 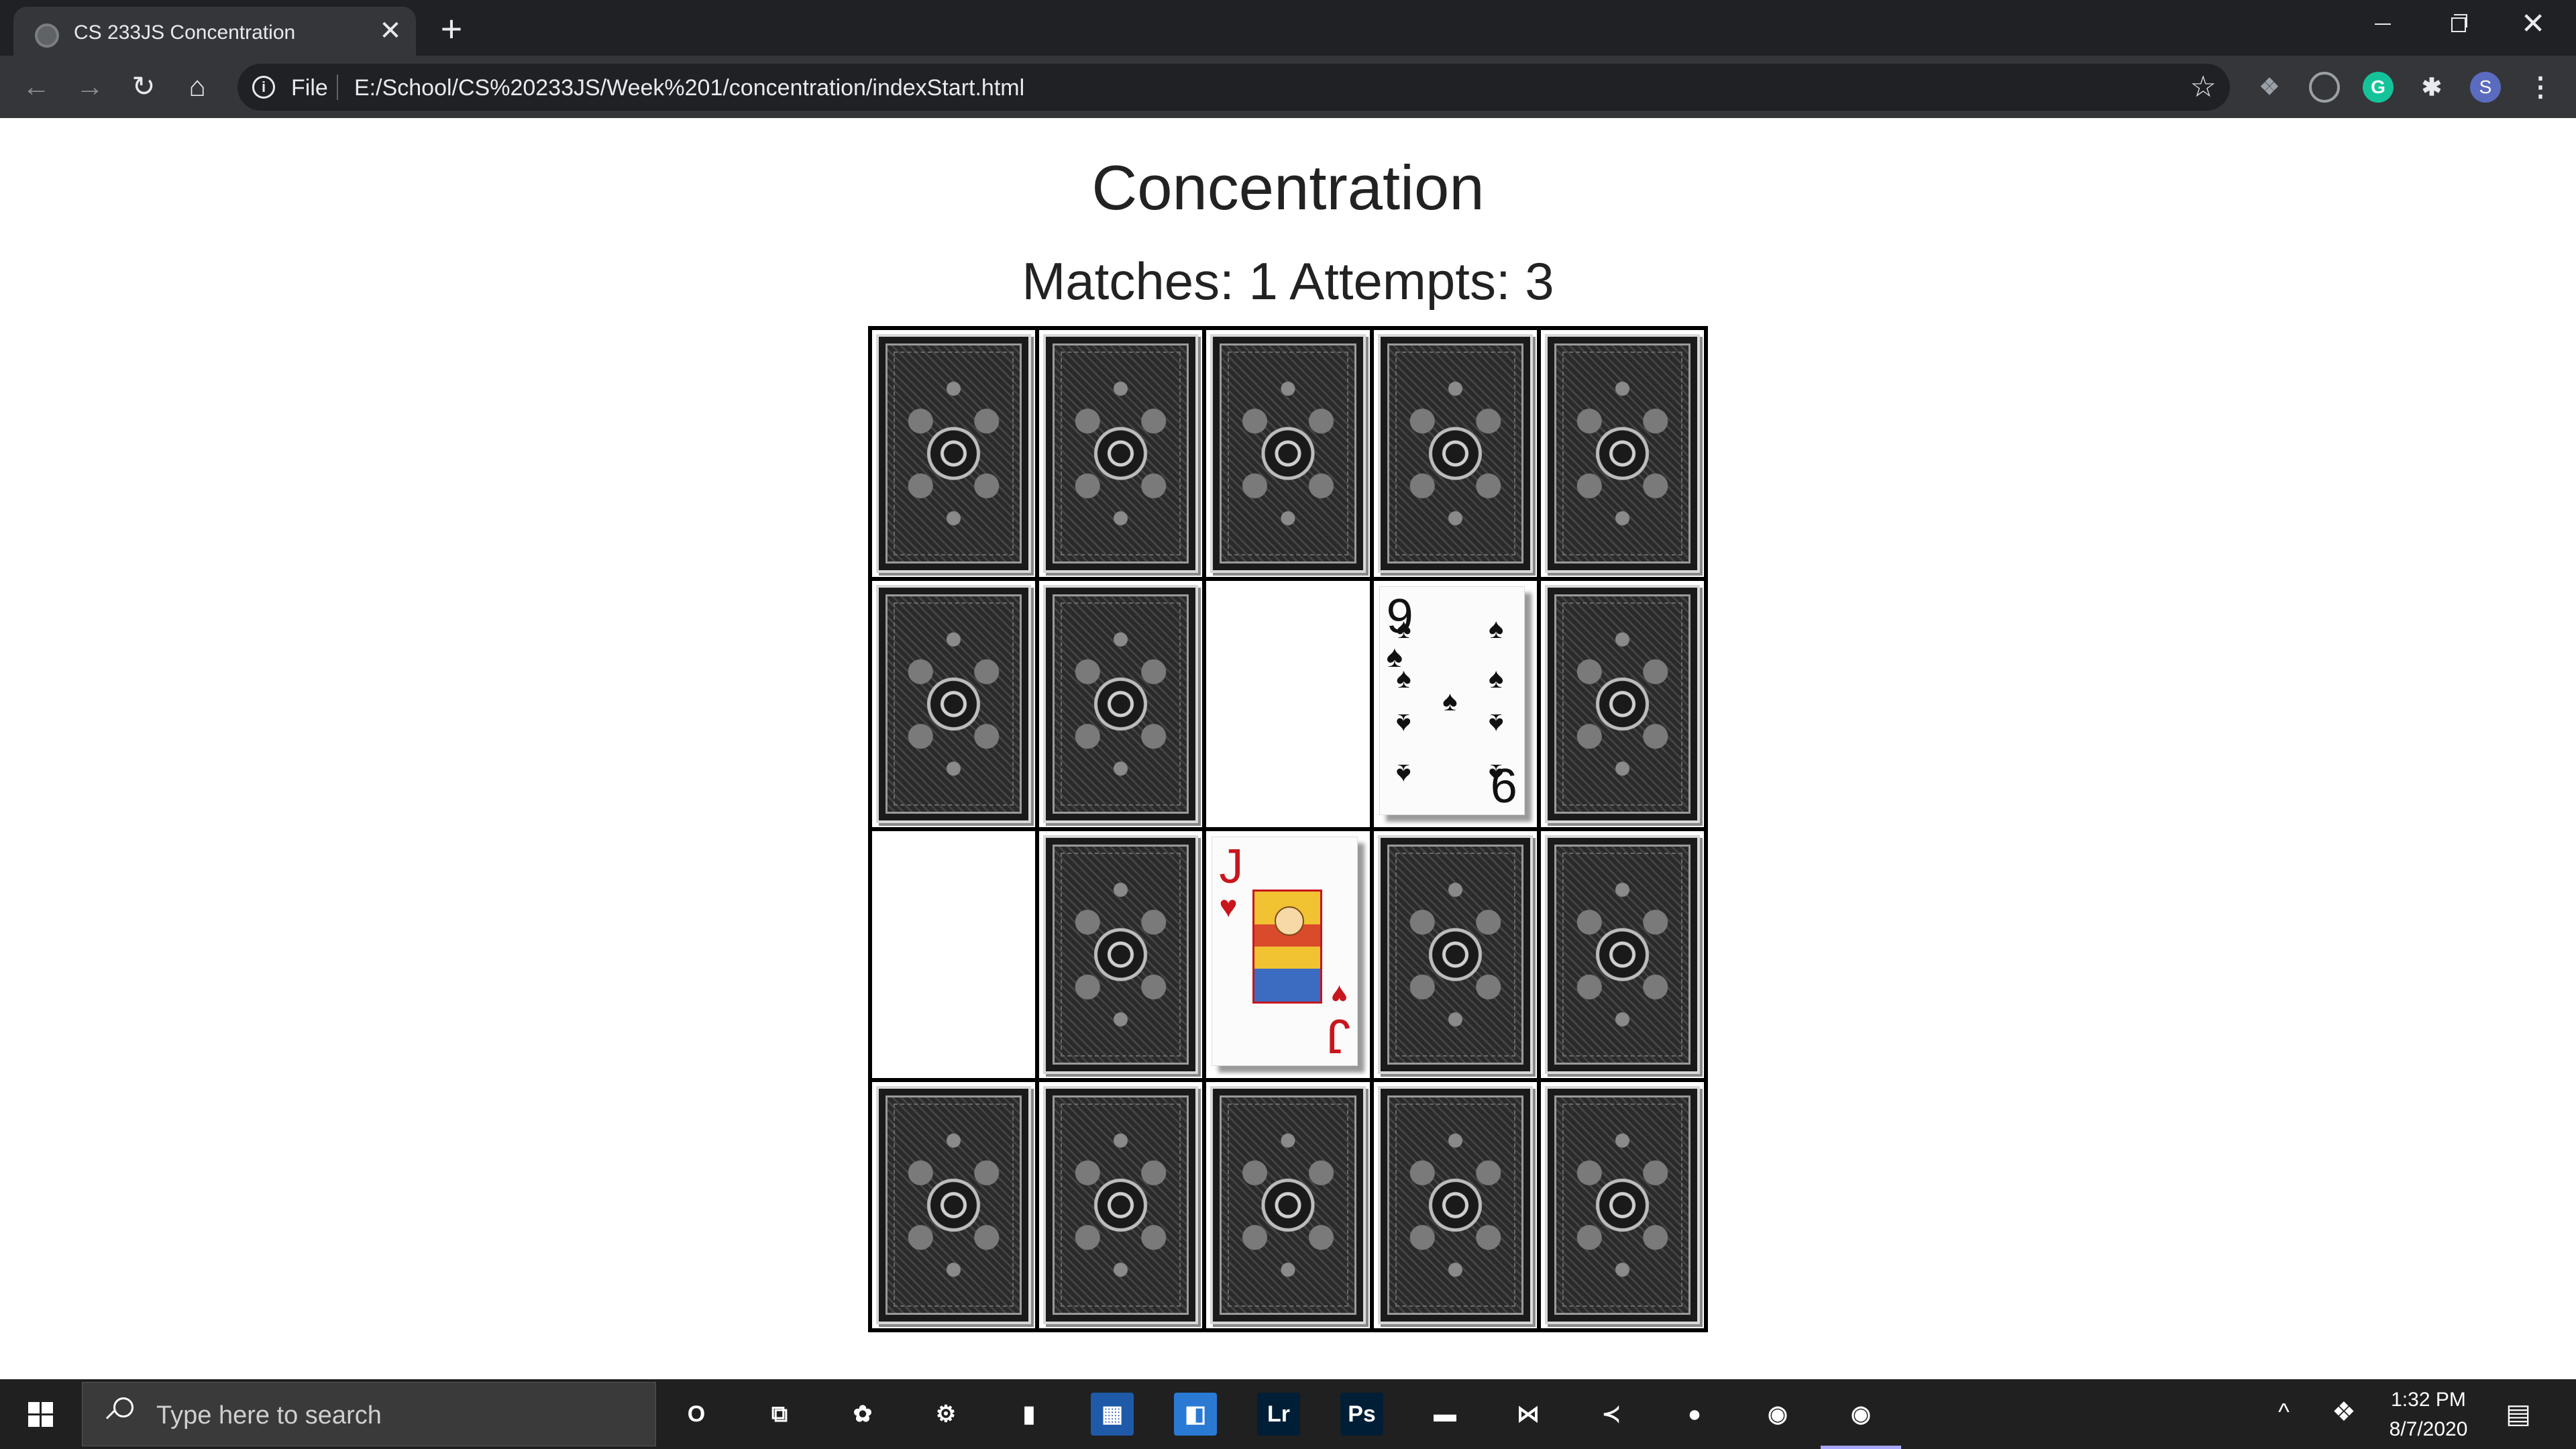 I want to click on tab-close-icon: ✕, so click(x=390, y=31).